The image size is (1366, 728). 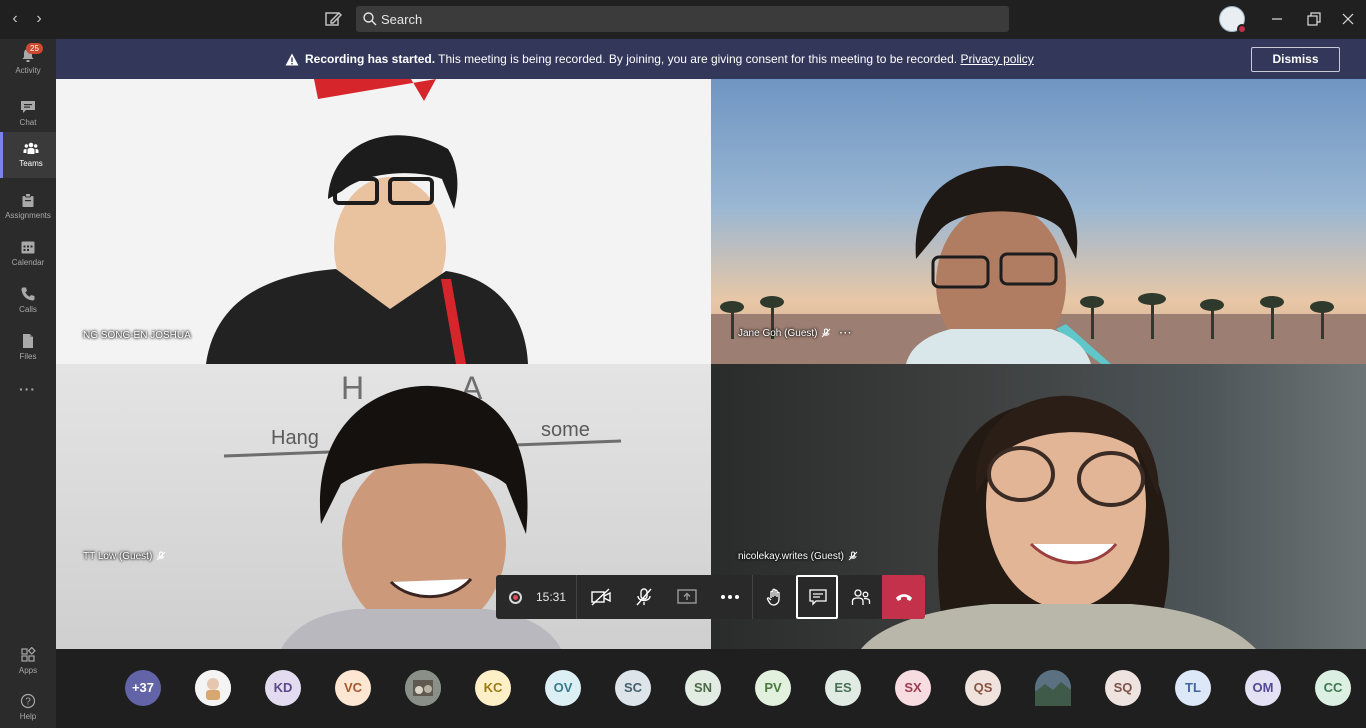 I want to click on mic-off-icon, so click(x=644, y=597).